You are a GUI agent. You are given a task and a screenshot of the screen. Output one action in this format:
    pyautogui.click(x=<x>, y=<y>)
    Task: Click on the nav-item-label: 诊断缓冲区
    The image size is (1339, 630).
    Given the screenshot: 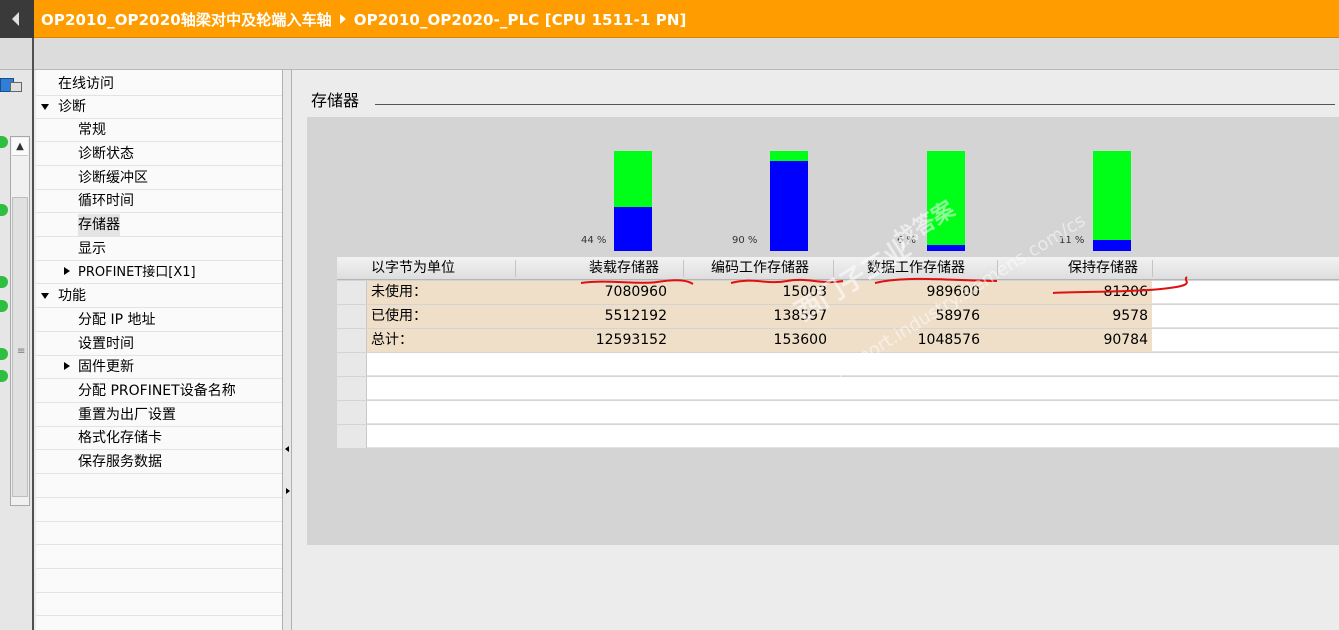 What is the action you would take?
    pyautogui.click(x=113, y=178)
    